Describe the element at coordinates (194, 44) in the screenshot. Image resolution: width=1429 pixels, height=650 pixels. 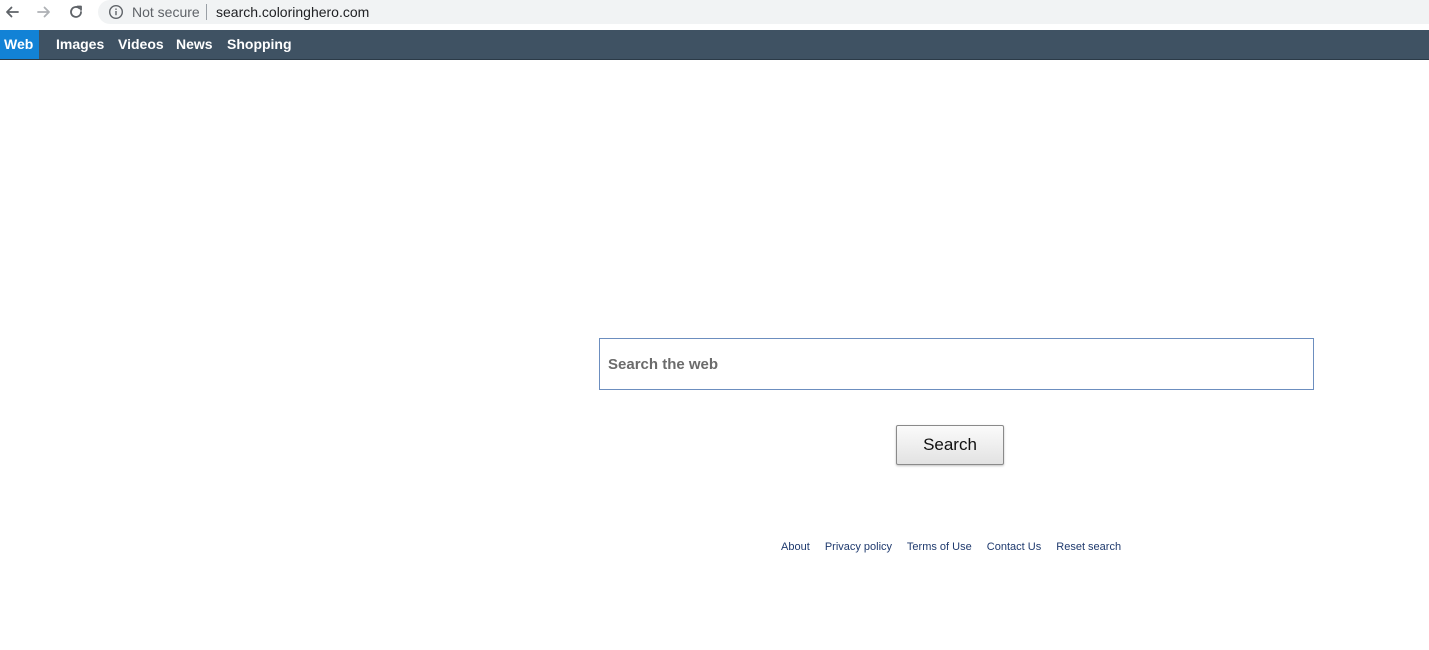
I see `tab-news: News` at that location.